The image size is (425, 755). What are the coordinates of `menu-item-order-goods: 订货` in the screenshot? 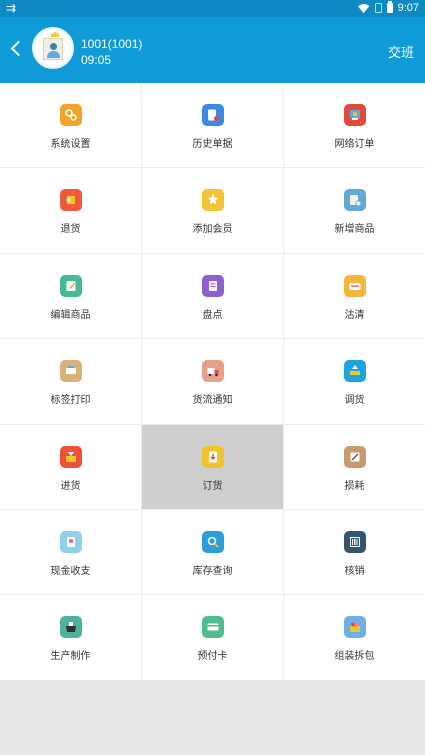 It's located at (213, 466).